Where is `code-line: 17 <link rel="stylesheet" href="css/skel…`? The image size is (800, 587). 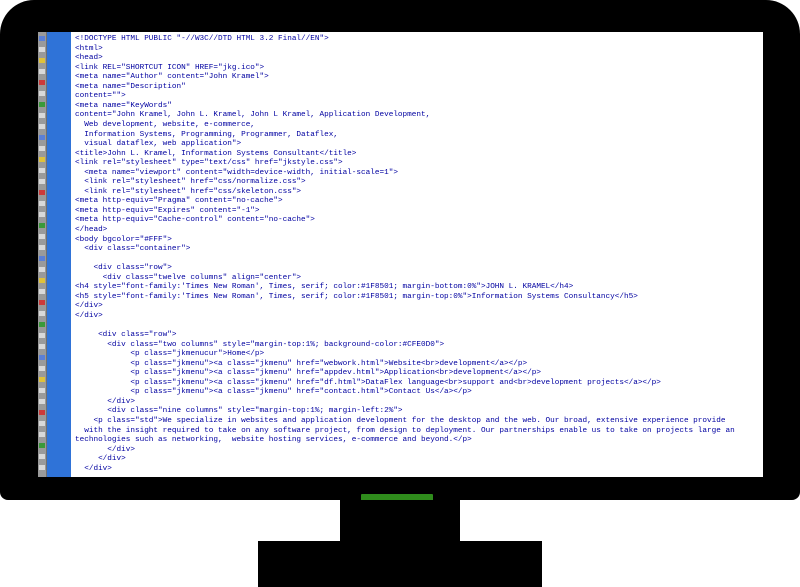 code-line: 17 <link rel="stylesheet" href="css/skel… is located at coordinates (417, 192).